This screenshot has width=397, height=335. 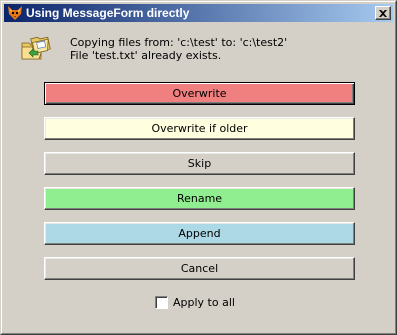 What do you see at coordinates (161, 302) in the screenshot?
I see `apply-to-all-checkbox` at bounding box center [161, 302].